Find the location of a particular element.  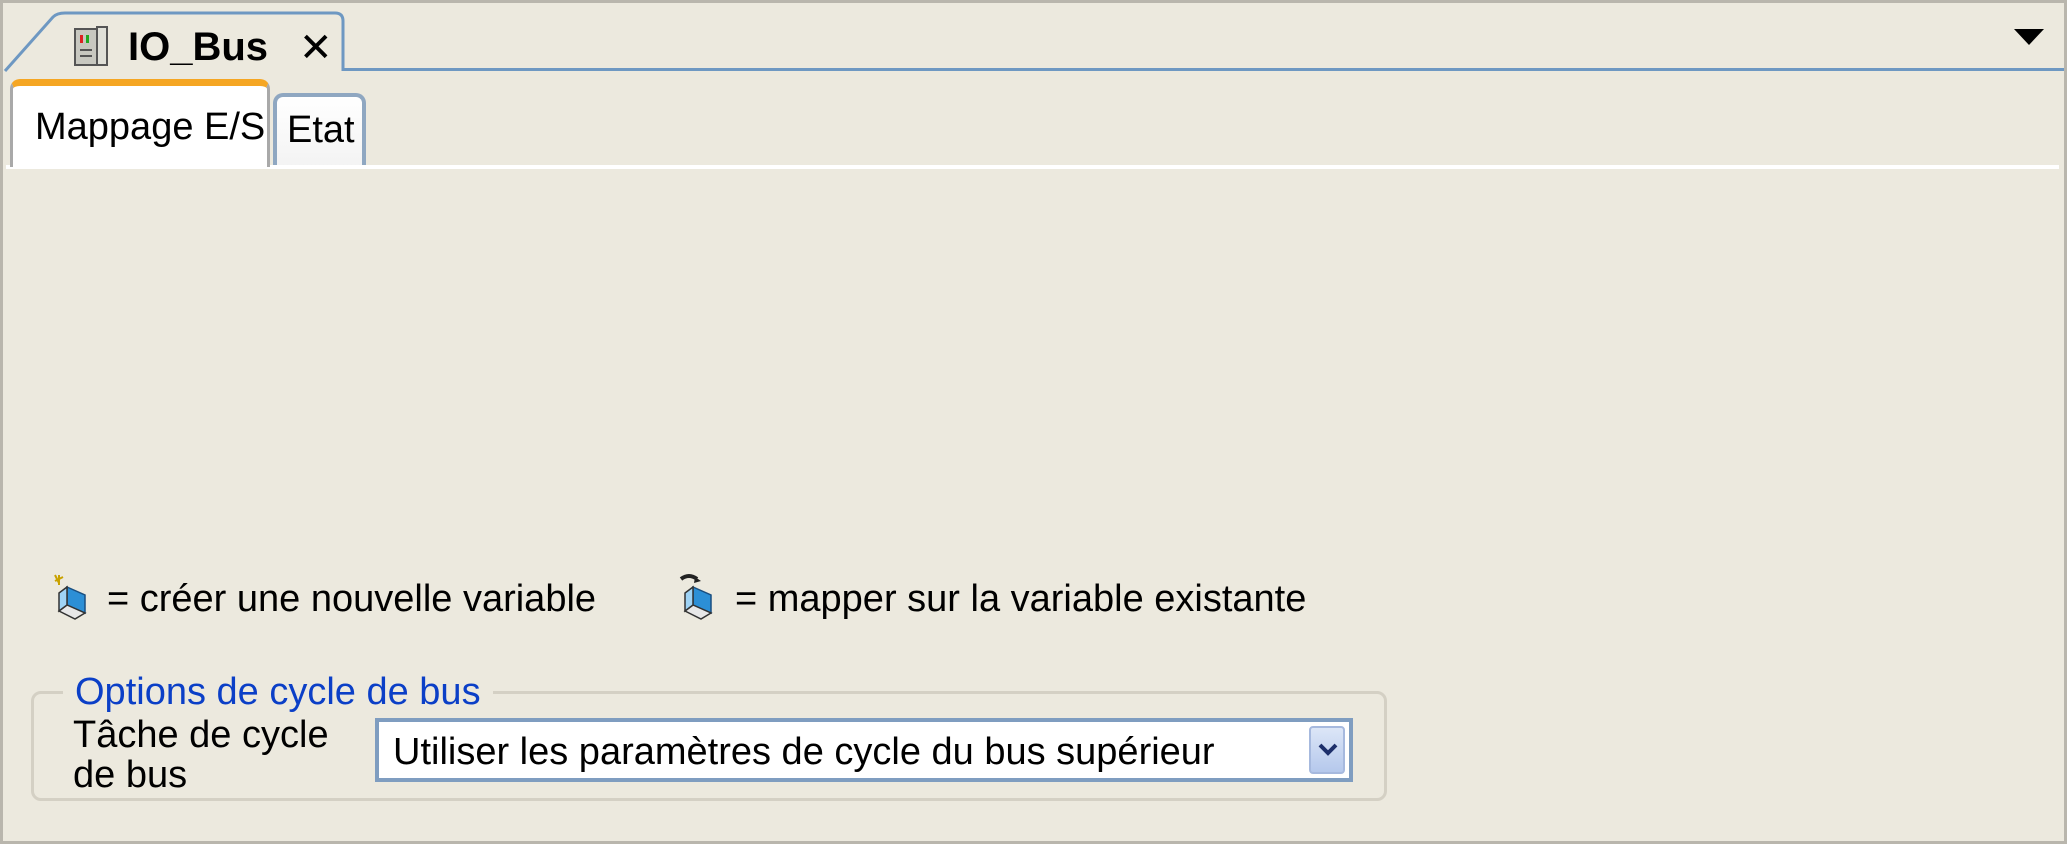

close-icon: ✕ is located at coordinates (316, 48).